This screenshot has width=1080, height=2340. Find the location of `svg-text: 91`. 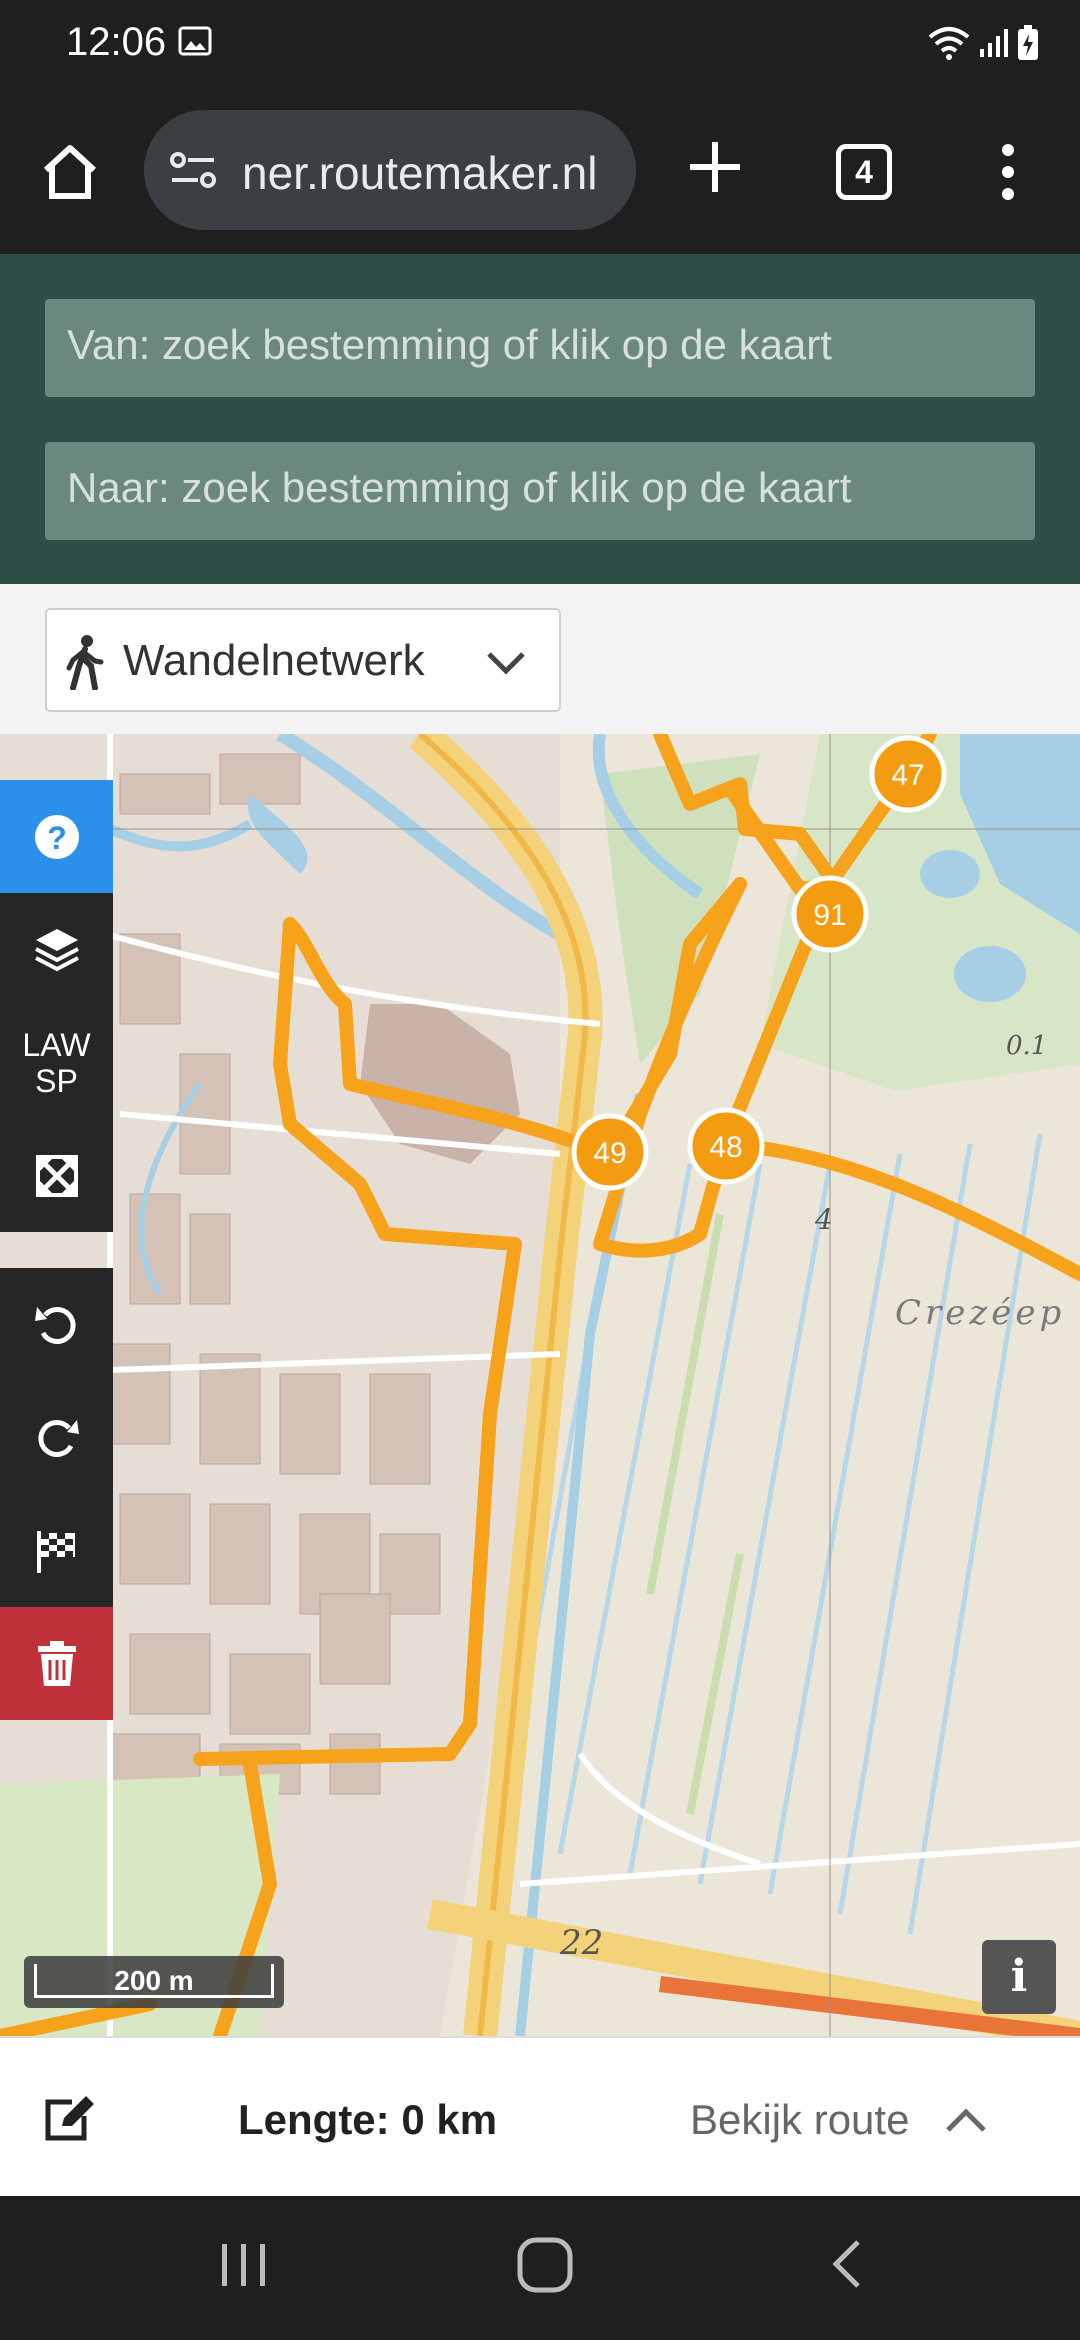

svg-text: 91 is located at coordinates (829, 915).